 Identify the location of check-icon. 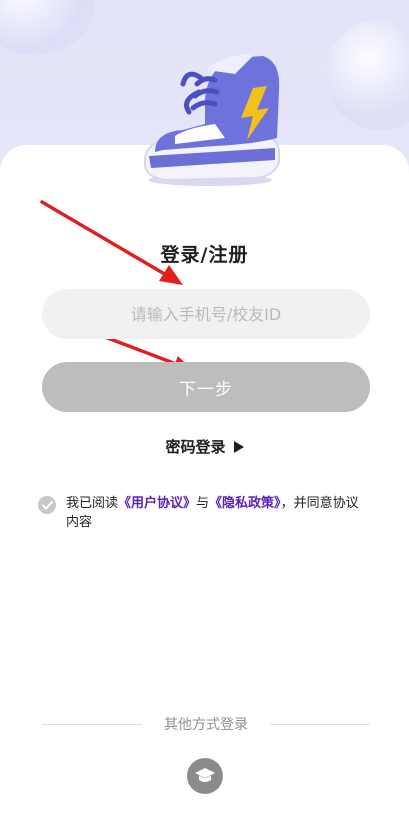
(47, 504).